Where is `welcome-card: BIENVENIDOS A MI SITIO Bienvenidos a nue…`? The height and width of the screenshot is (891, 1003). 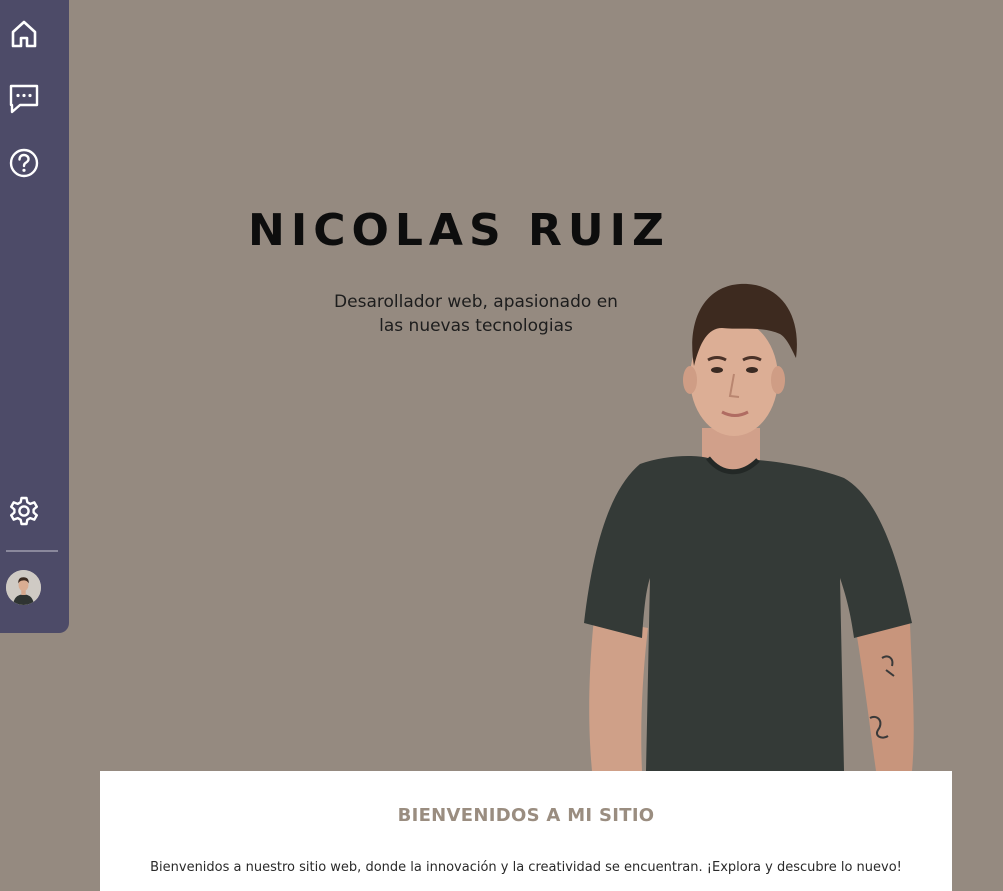
welcome-card: BIENVENIDOS A MI SITIO Bienvenidos a nue… is located at coordinates (526, 831).